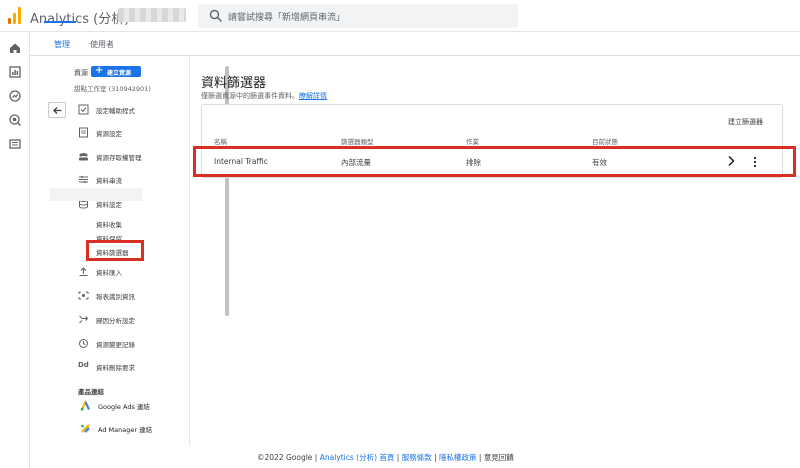 This screenshot has width=800, height=468. Describe the element at coordinates (119, 73) in the screenshot. I see `create-property-label: 建立資源` at that location.